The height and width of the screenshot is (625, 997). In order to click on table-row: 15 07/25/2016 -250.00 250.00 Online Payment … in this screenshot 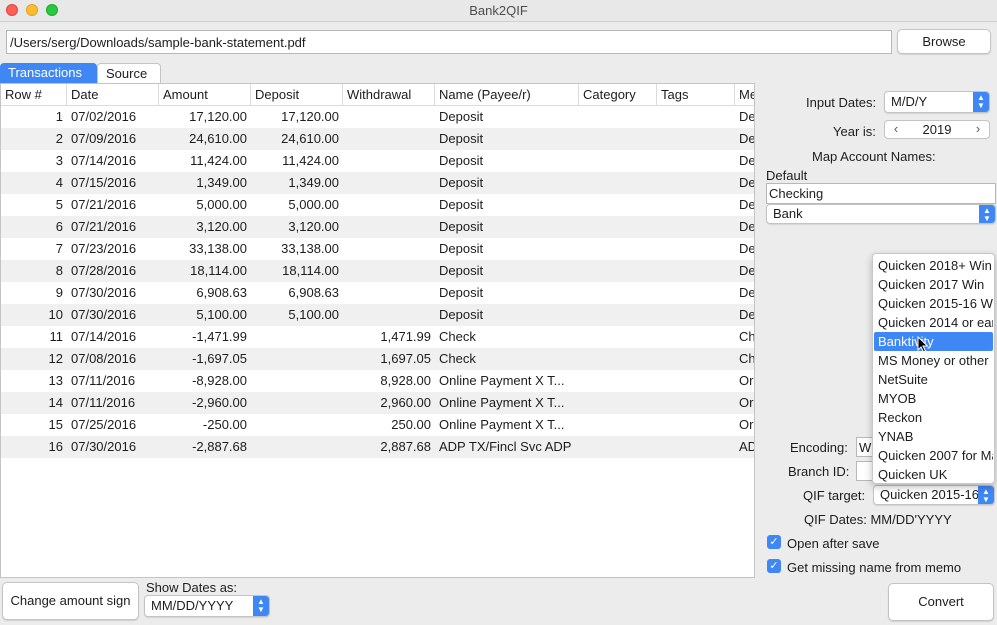, I will do `click(377, 425)`.